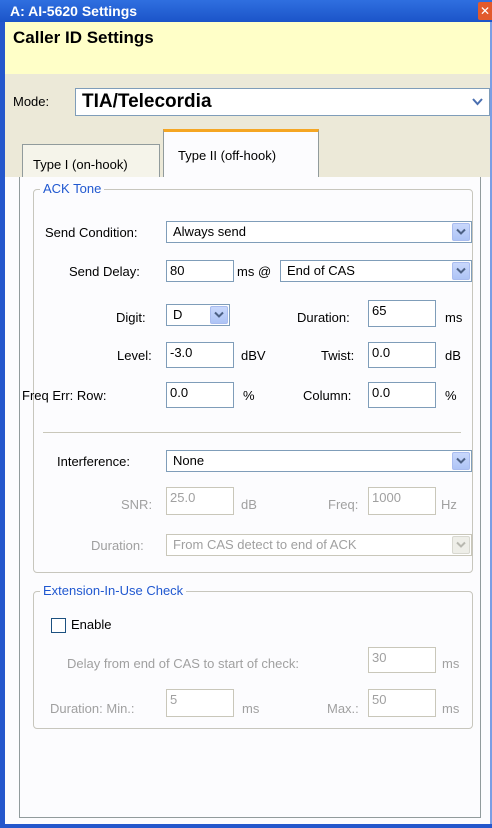 The image size is (492, 828). Describe the element at coordinates (246, 11) in the screenshot. I see `window-titlebar: A: AI-5620 Settings ✕` at that location.